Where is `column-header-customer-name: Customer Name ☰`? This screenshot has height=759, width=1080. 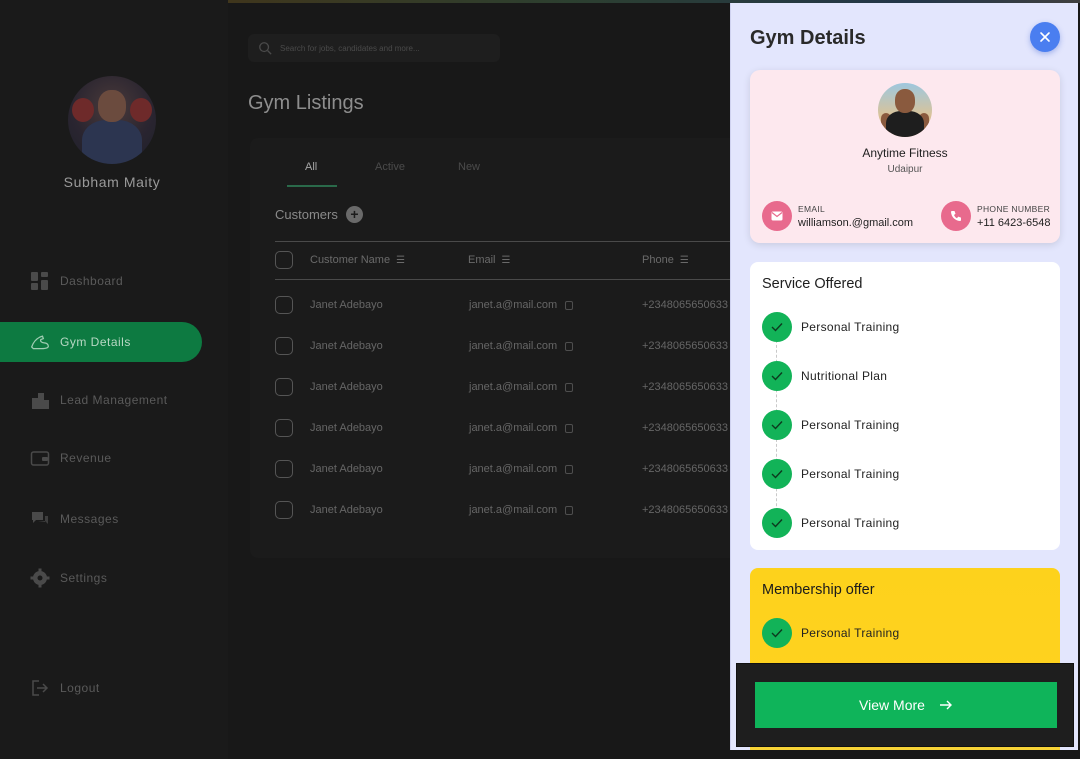
column-header-customer-name: Customer Name ☰ is located at coordinates (357, 260).